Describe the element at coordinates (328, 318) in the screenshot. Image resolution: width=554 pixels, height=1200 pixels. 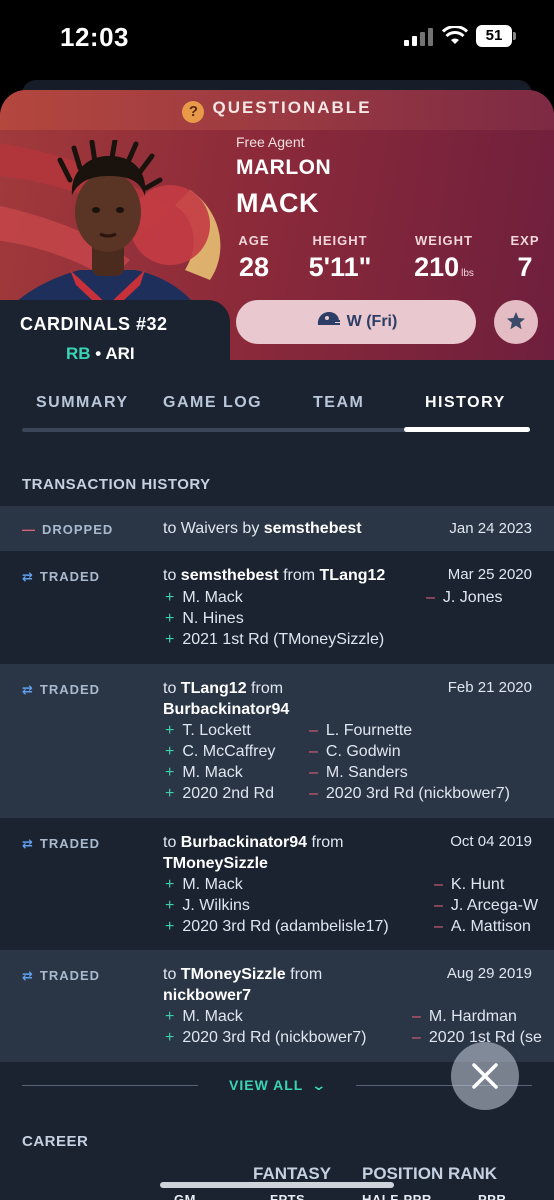
I see `helmet-icon` at that location.